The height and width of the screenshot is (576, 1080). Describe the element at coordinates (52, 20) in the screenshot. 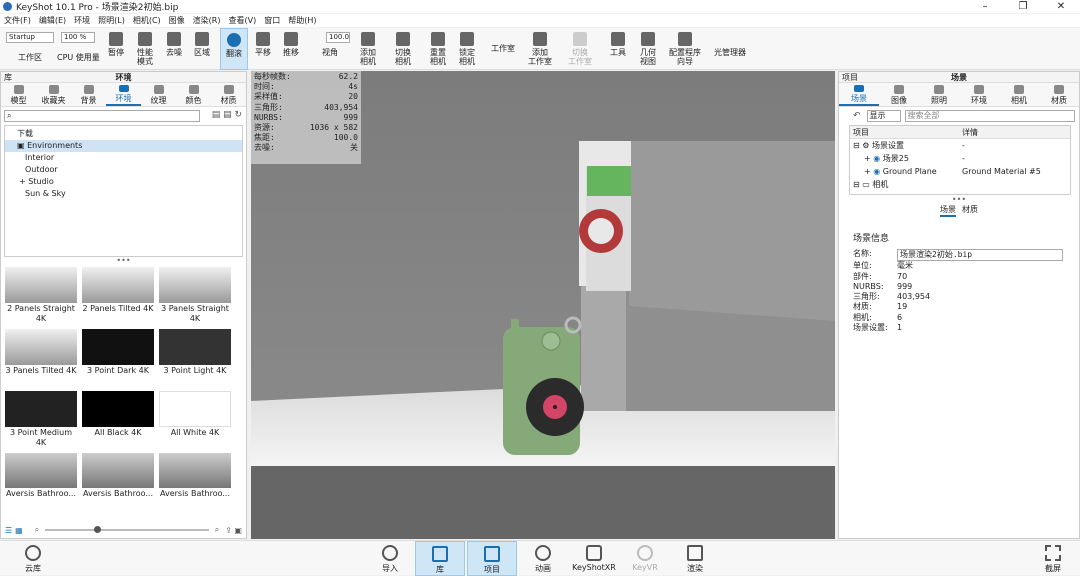

I see `menu-edit: 编辑(E)` at that location.